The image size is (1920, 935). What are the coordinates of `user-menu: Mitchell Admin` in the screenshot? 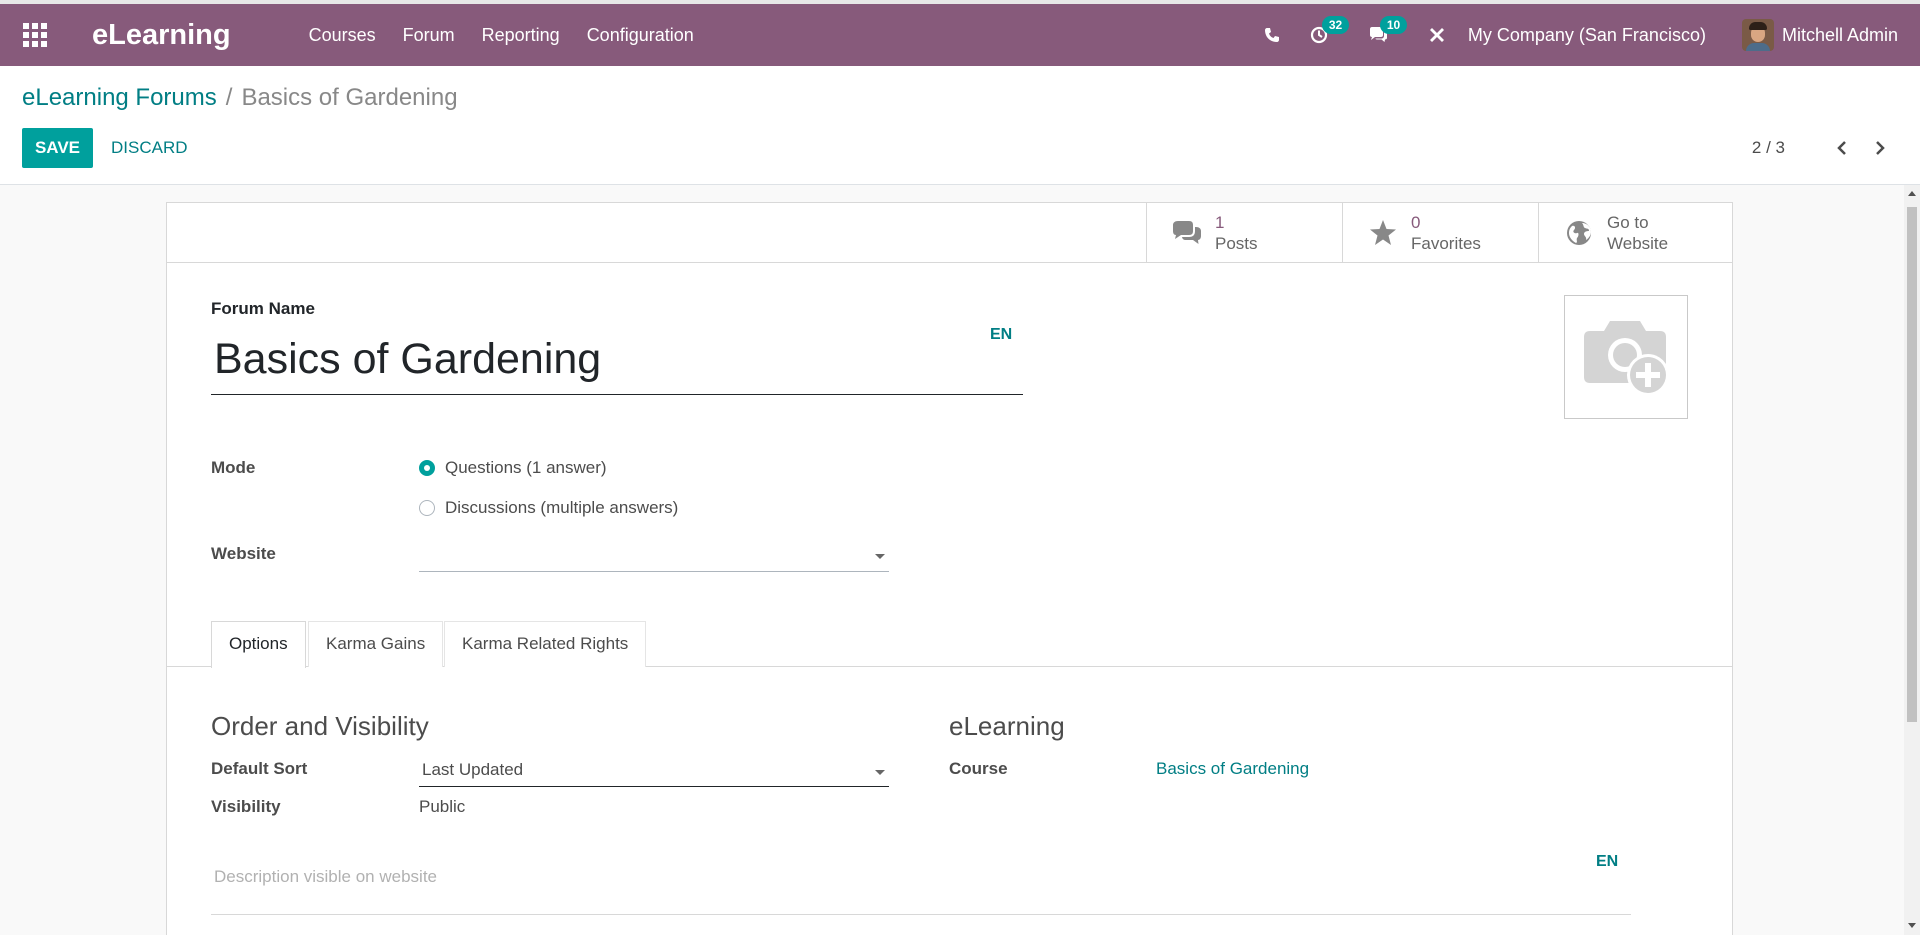 It's located at (1819, 35).